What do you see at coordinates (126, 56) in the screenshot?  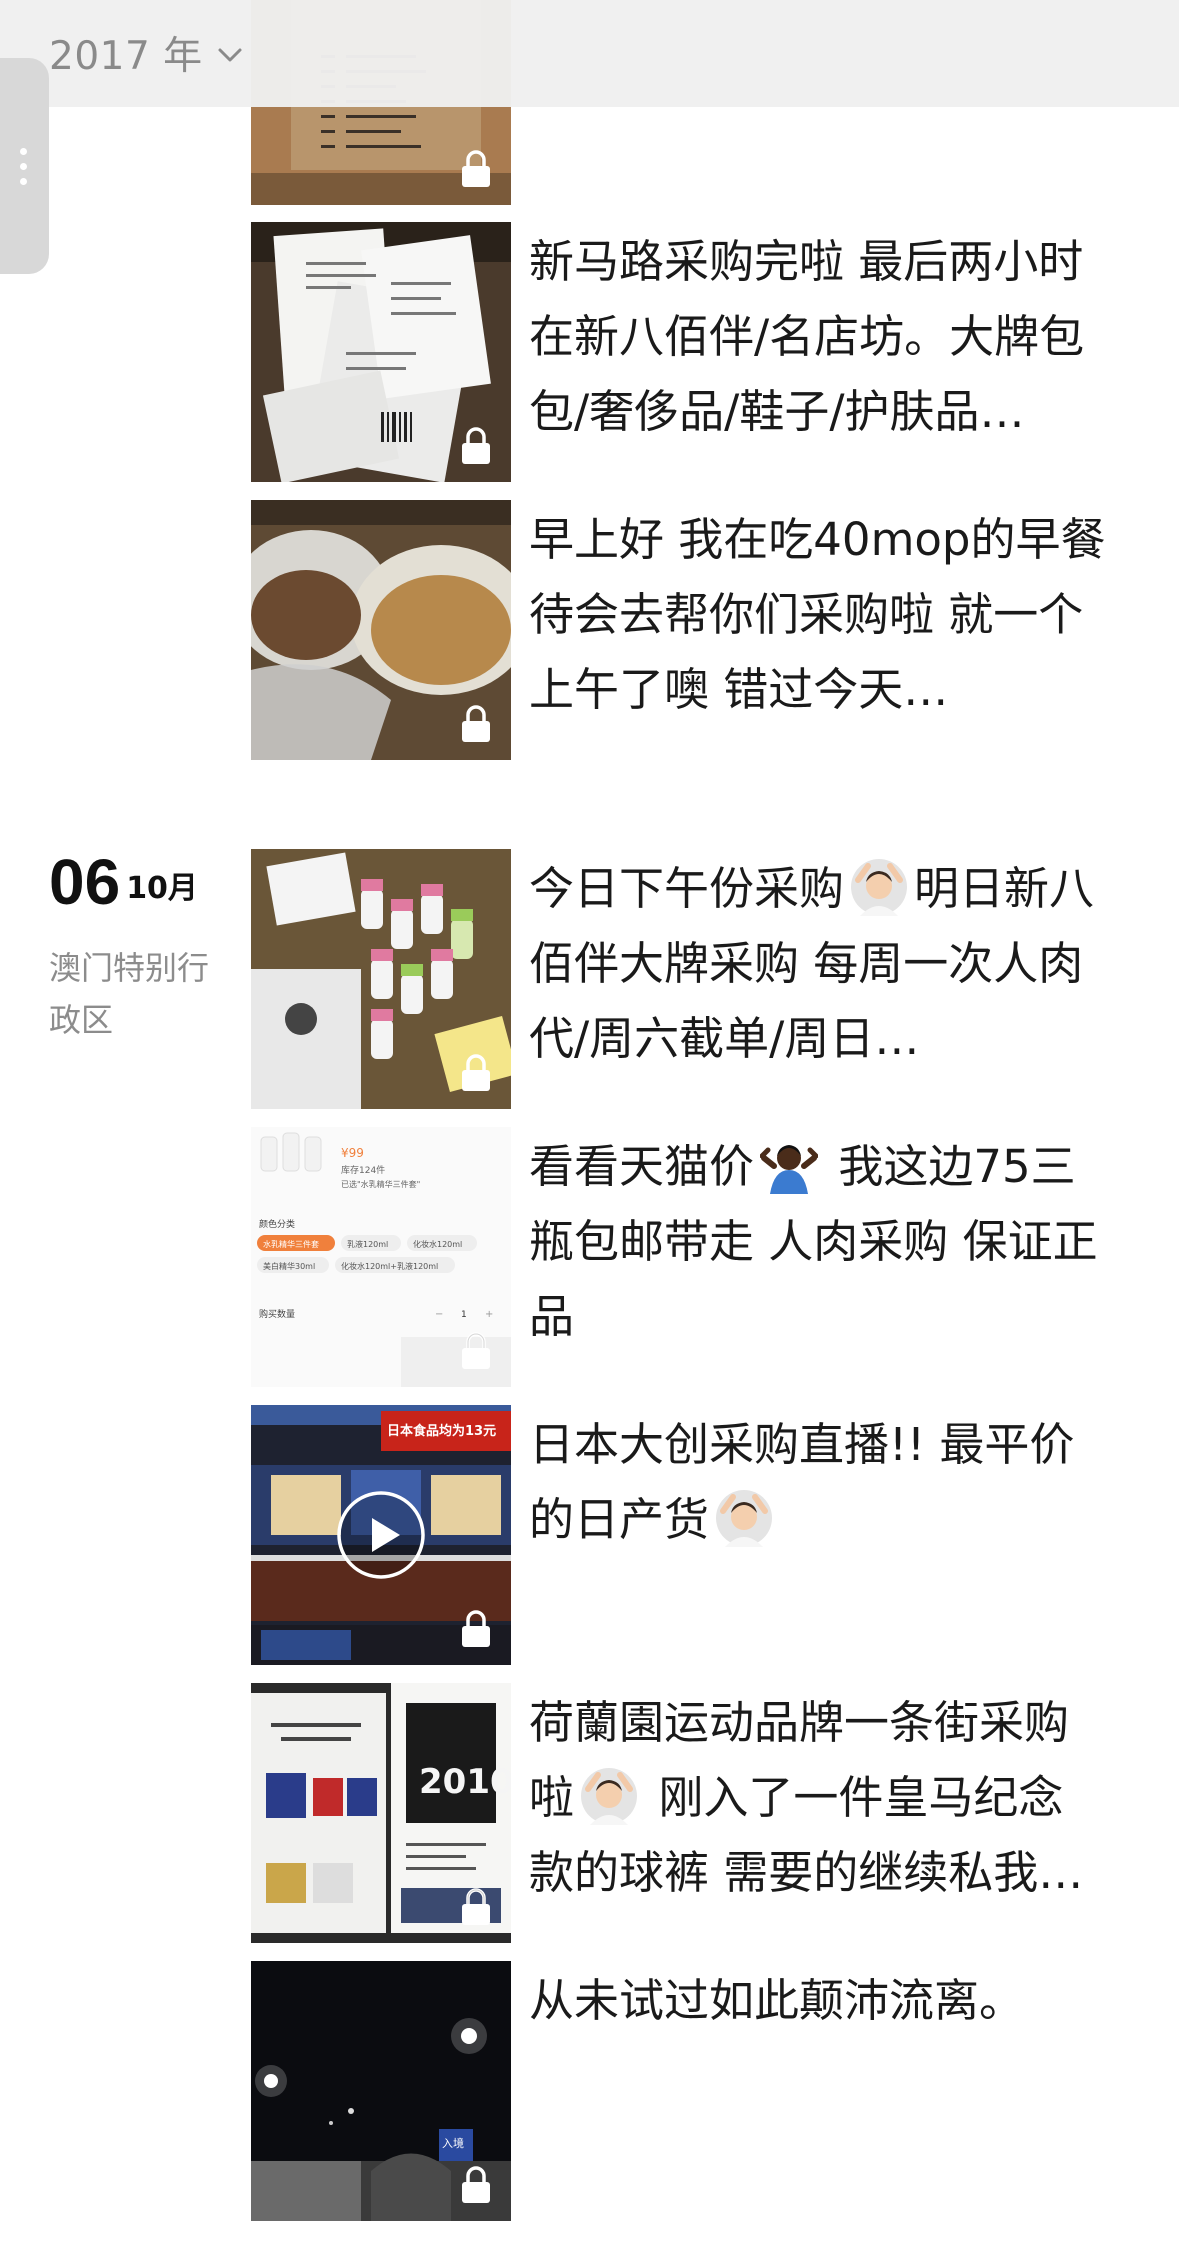 I see `year-label: 2017 年` at bounding box center [126, 56].